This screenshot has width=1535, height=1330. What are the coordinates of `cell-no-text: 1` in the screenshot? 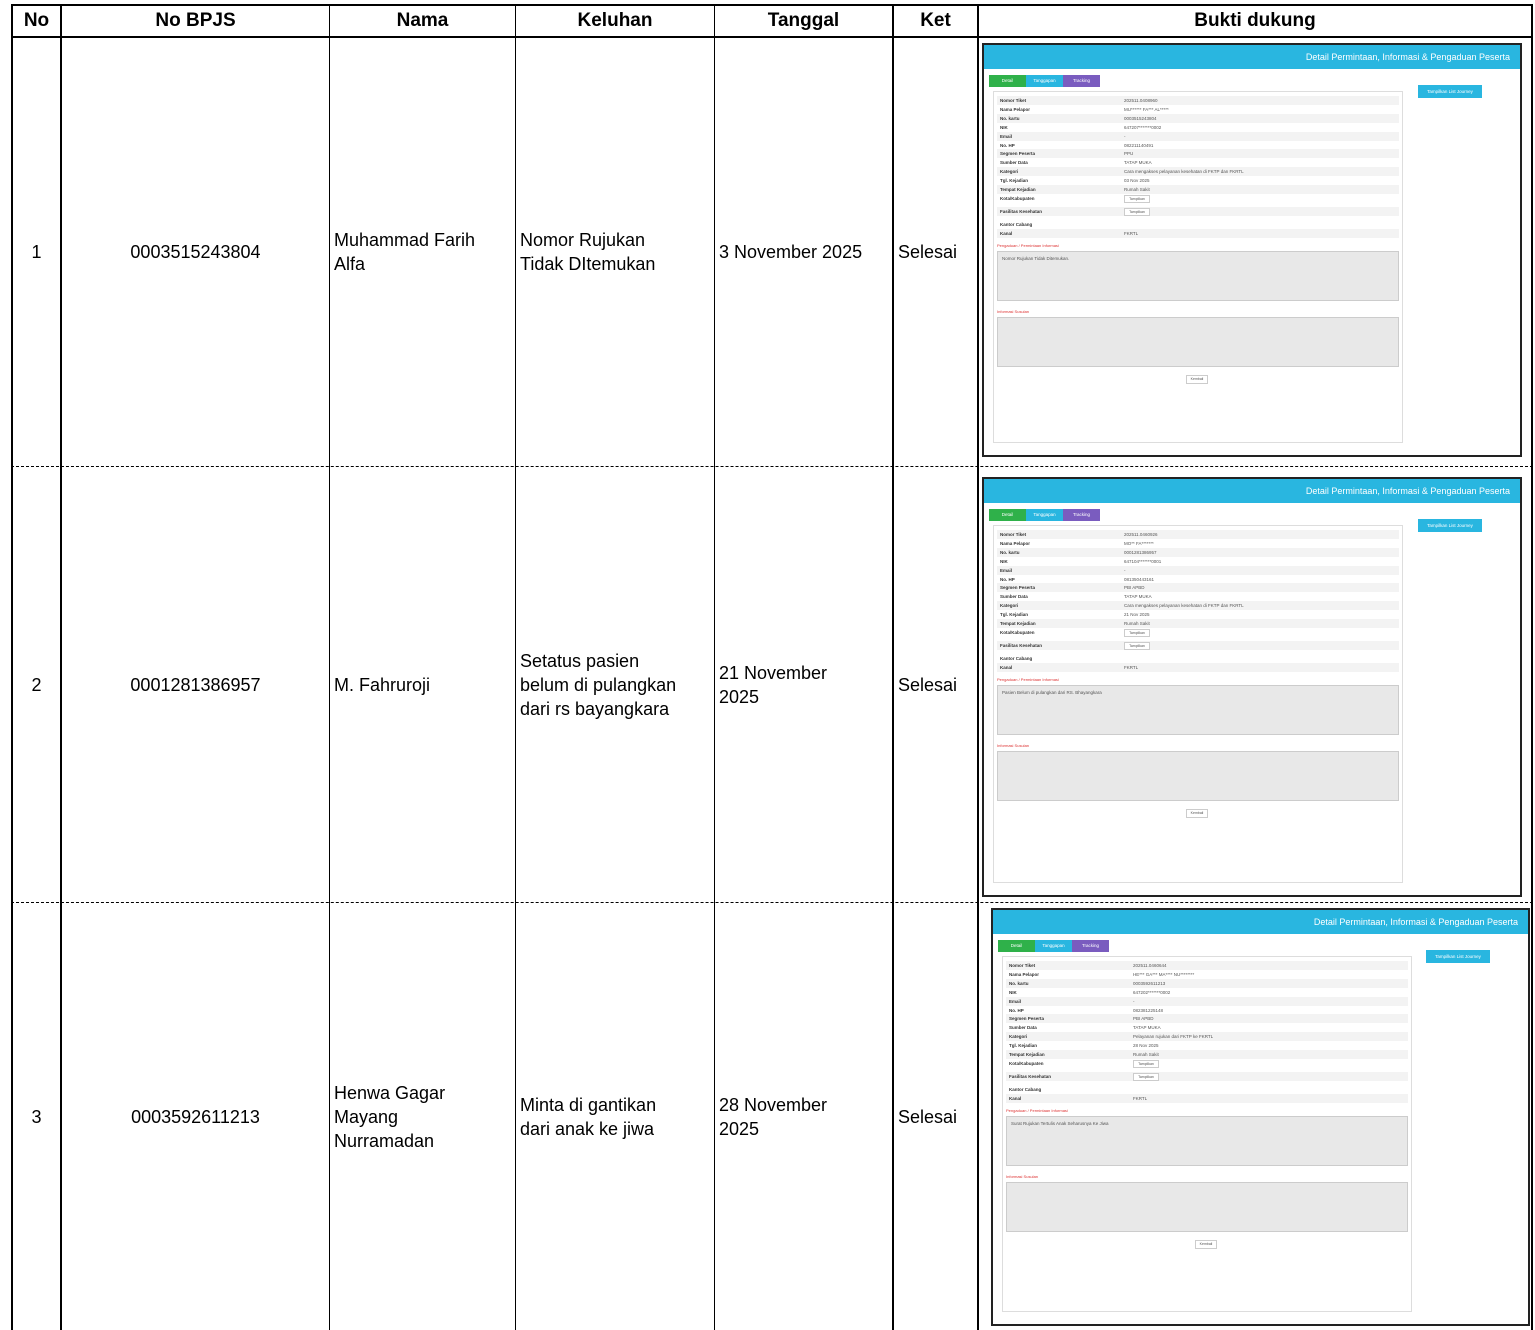 It's located at (36, 251).